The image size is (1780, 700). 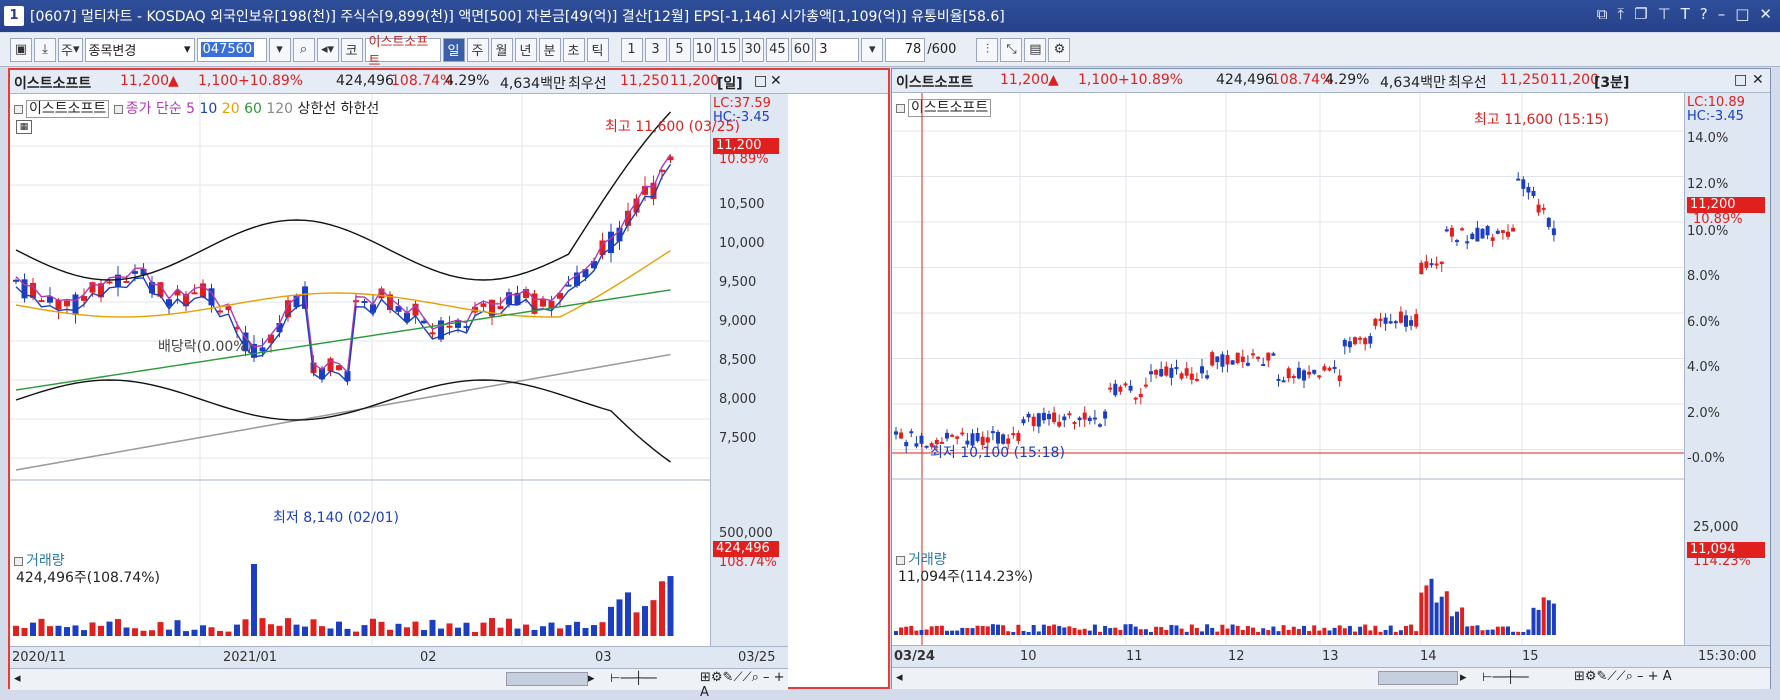 I want to click on font-icon: T, so click(x=1685, y=14).